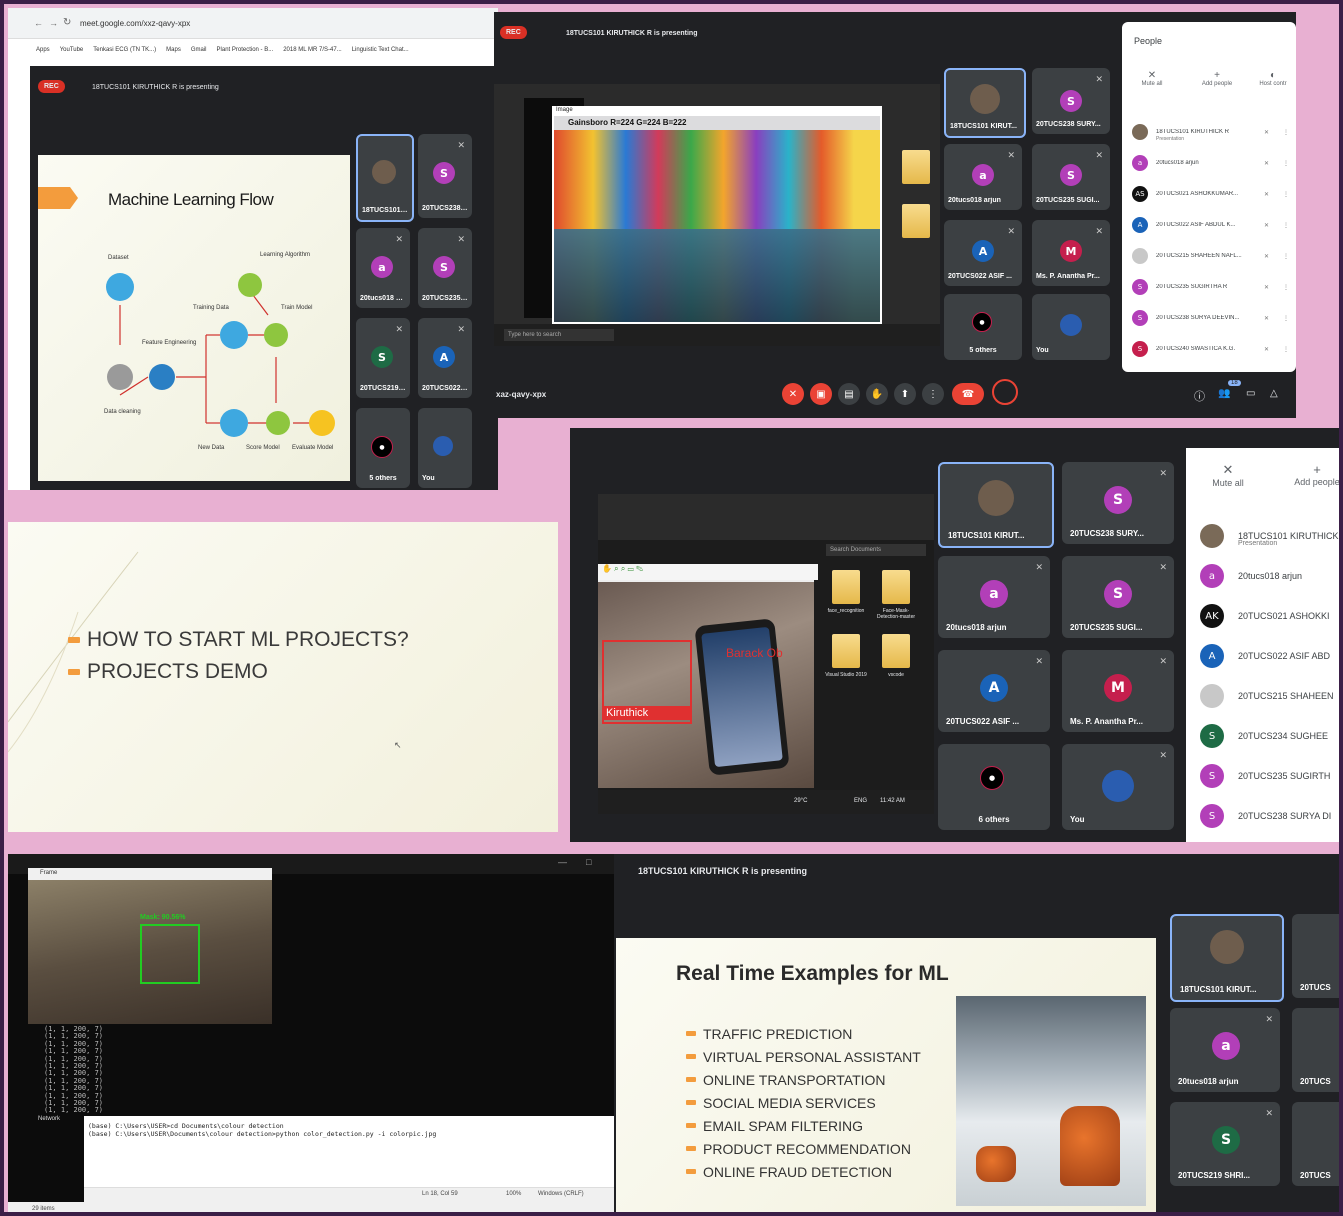 This screenshot has width=1343, height=1216. Describe the element at coordinates (1212, 225) in the screenshot. I see `participant-row: A 20TUCS022 ASIF ABDUL K... ✕ ⋮` at that location.